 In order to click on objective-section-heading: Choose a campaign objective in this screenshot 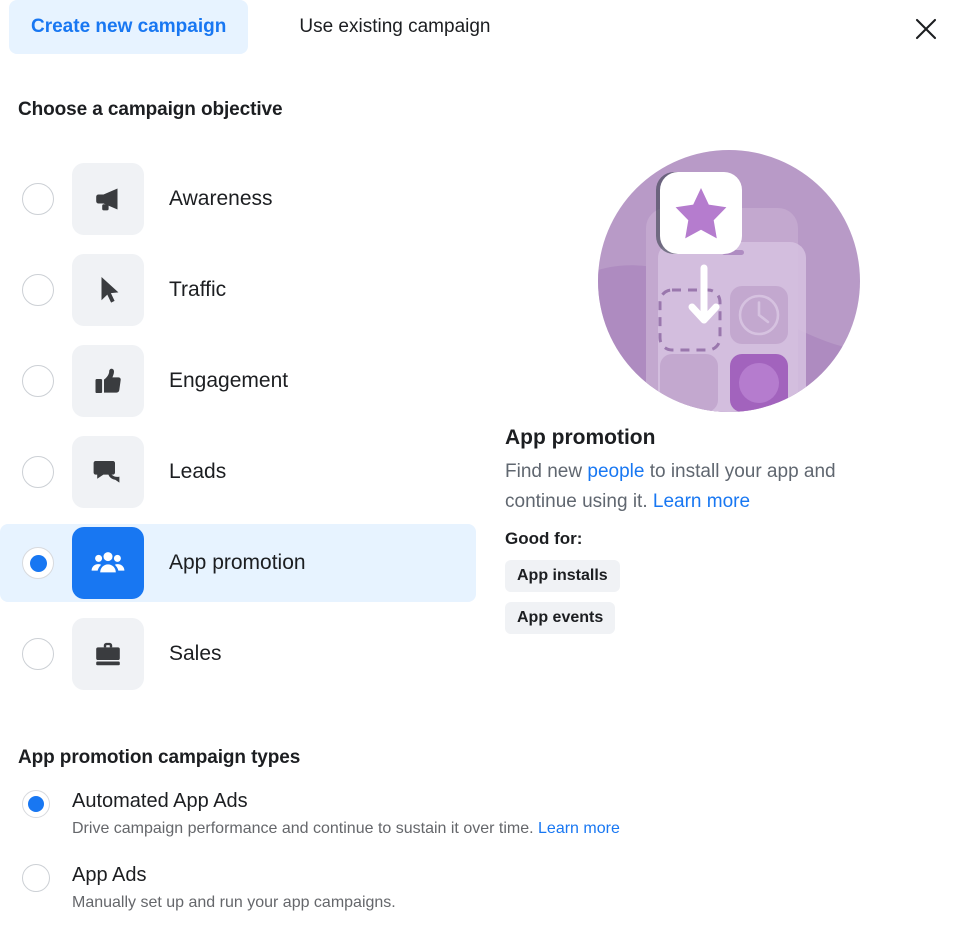, I will do `click(150, 109)`.